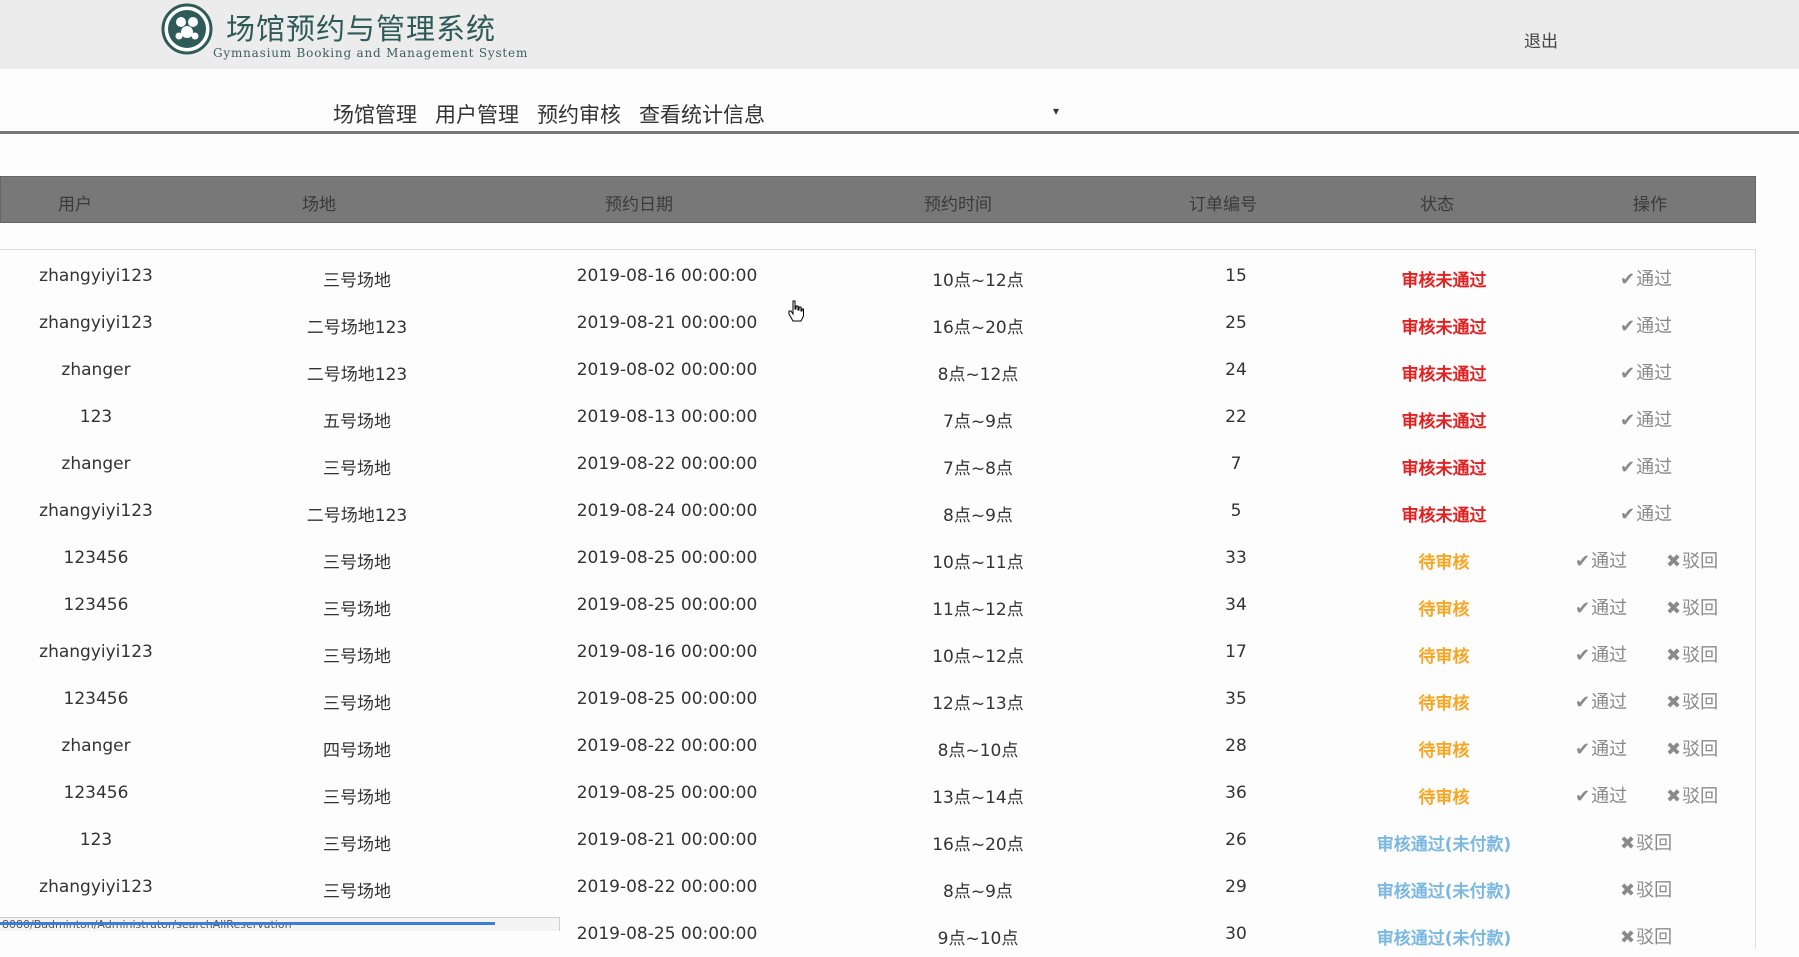 Image resolution: width=1799 pixels, height=957 pixels. Describe the element at coordinates (1541, 39) in the screenshot. I see `logout-link: 退出` at that location.